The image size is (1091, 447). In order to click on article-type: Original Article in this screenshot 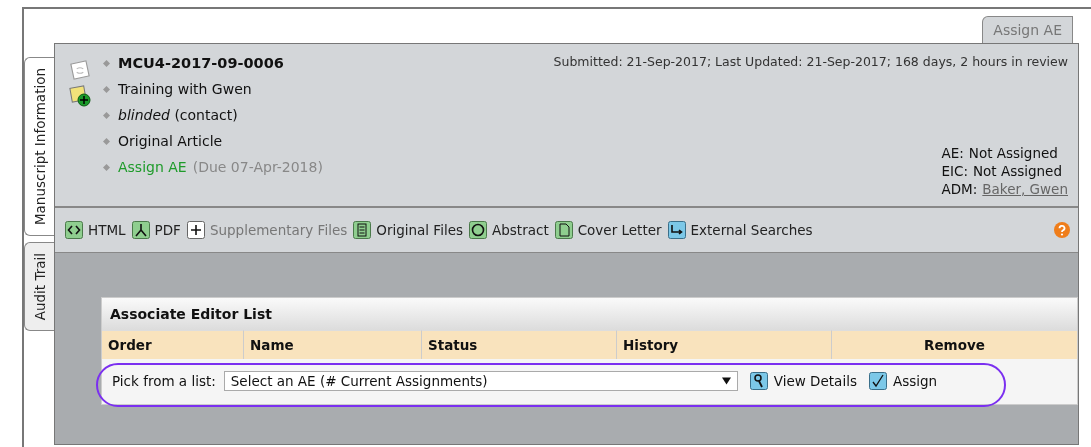, I will do `click(170, 141)`.